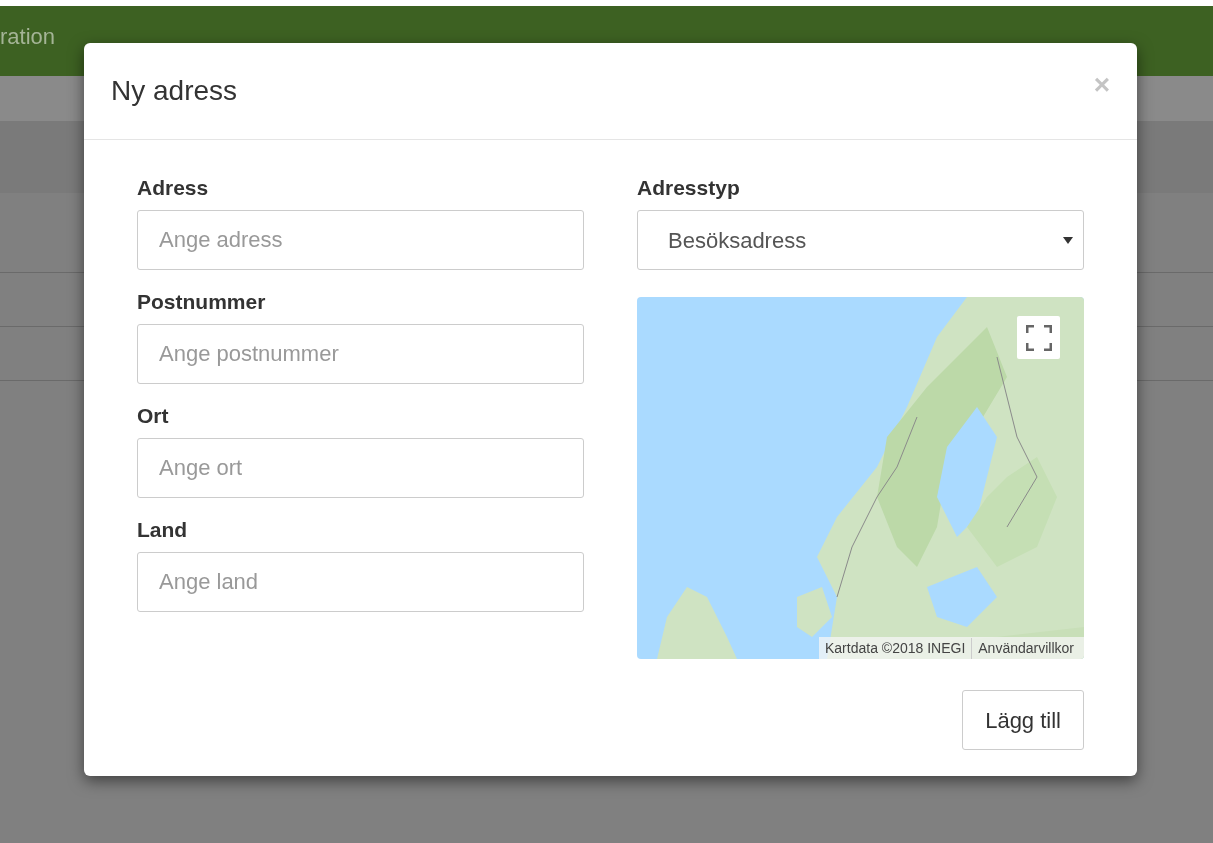 This screenshot has height=843, width=1213. I want to click on input-field: Ange adress, so click(360, 240).